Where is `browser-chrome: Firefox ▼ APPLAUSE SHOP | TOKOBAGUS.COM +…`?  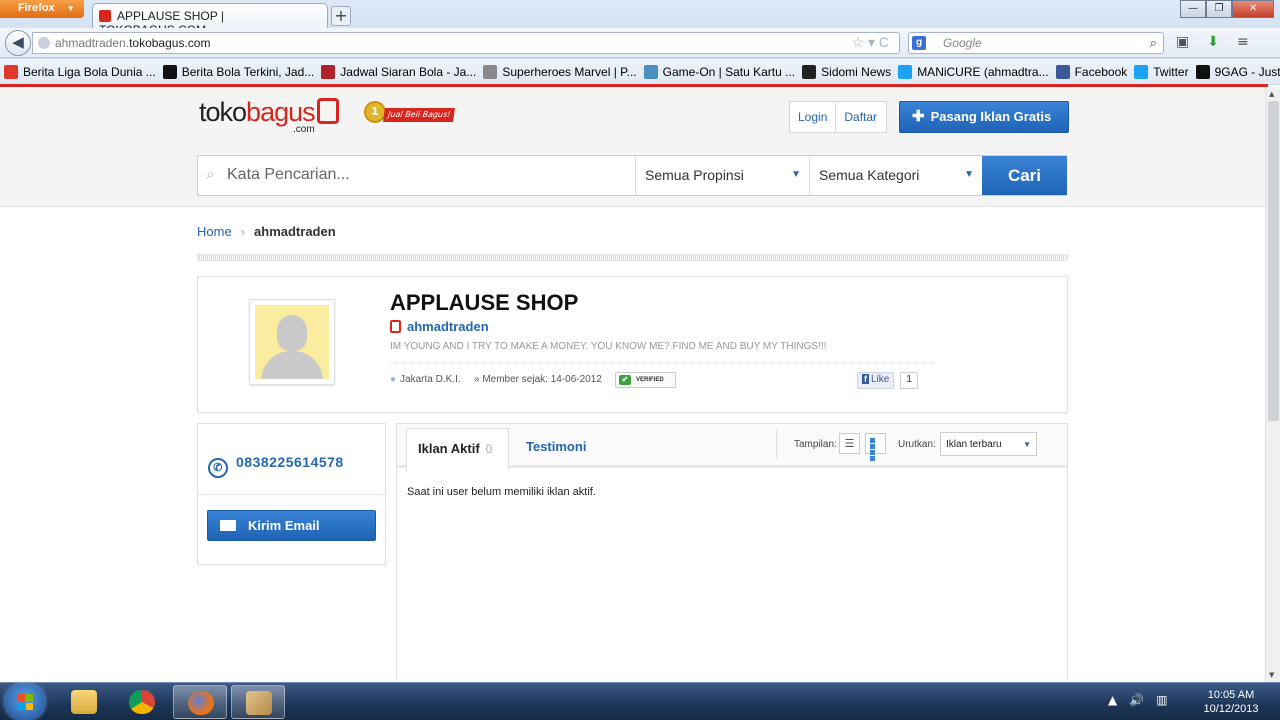 browser-chrome: Firefox ▼ APPLAUSE SHOP | TOKOBAGUS.COM +… is located at coordinates (640, 42).